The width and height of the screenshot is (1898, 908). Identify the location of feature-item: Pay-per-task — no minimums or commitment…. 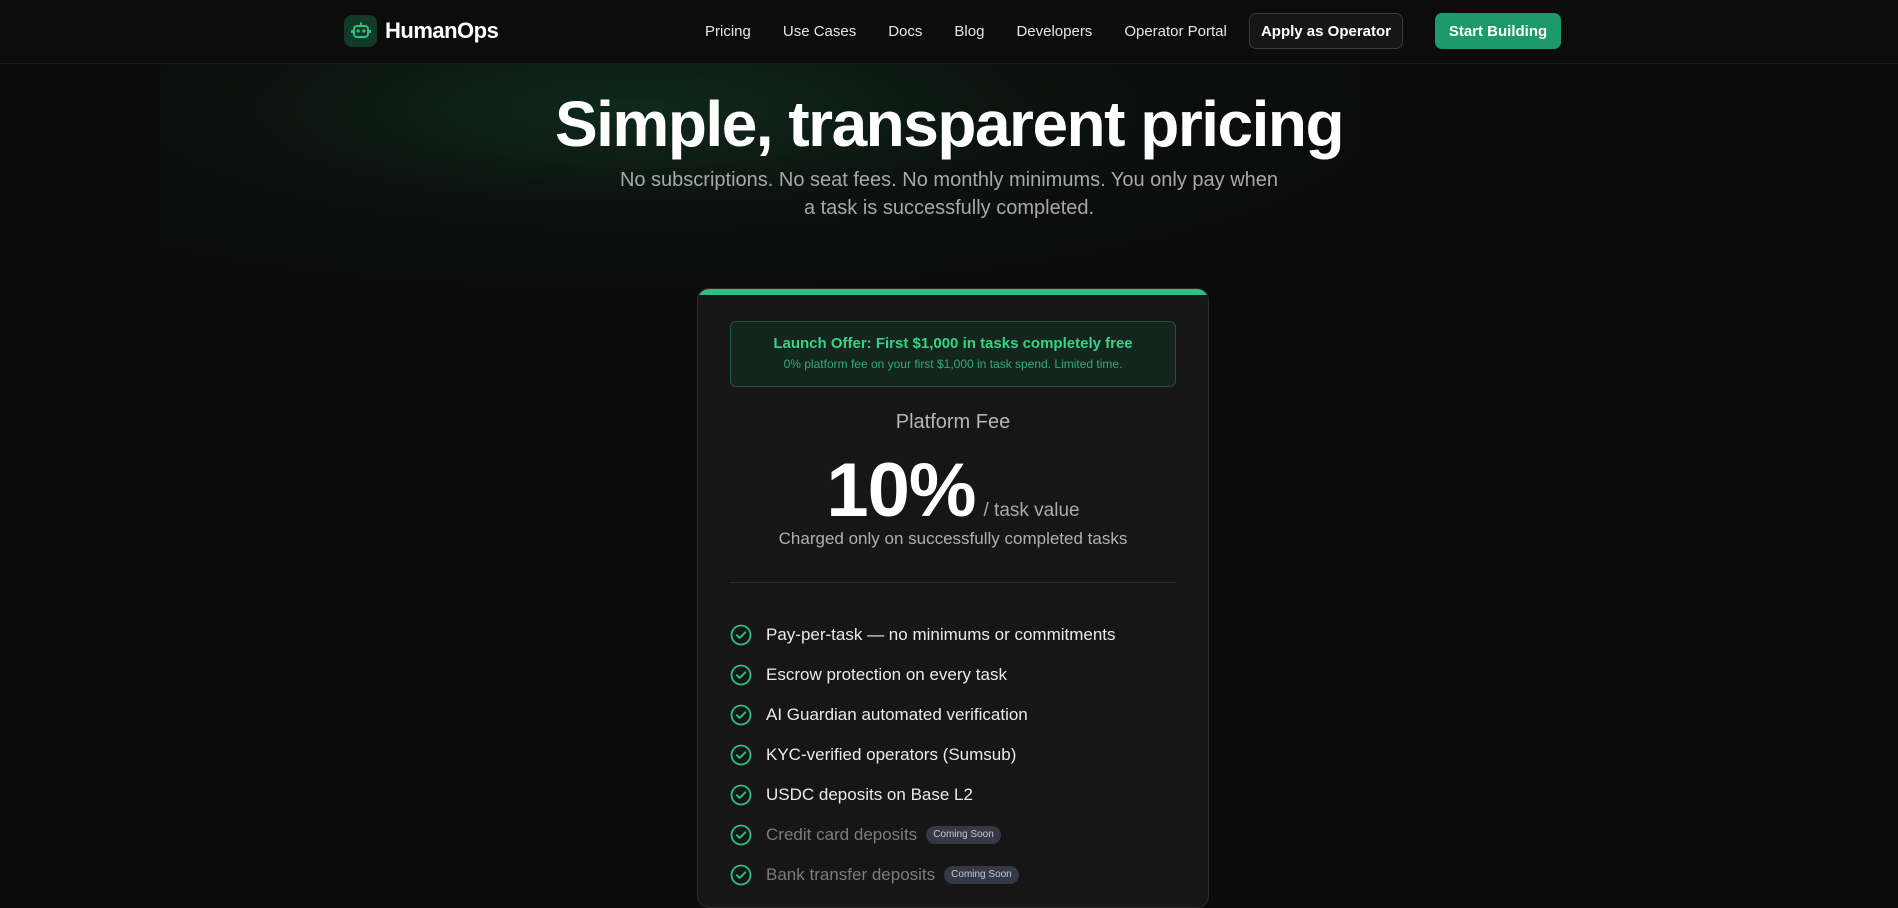
(953, 635).